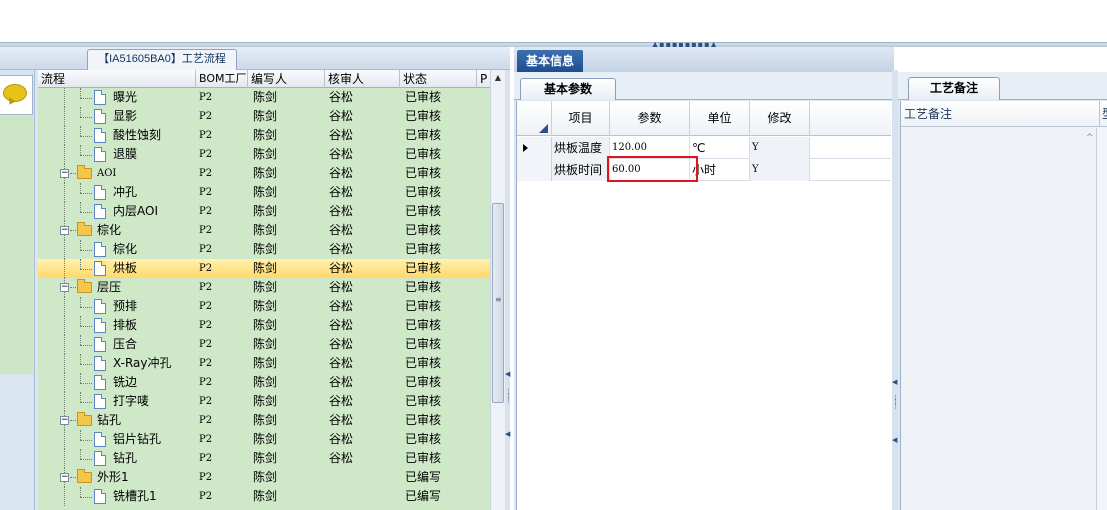  I want to click on tree-row: 内层AOI P2 陈剑 谷松 已审核, so click(264, 211).